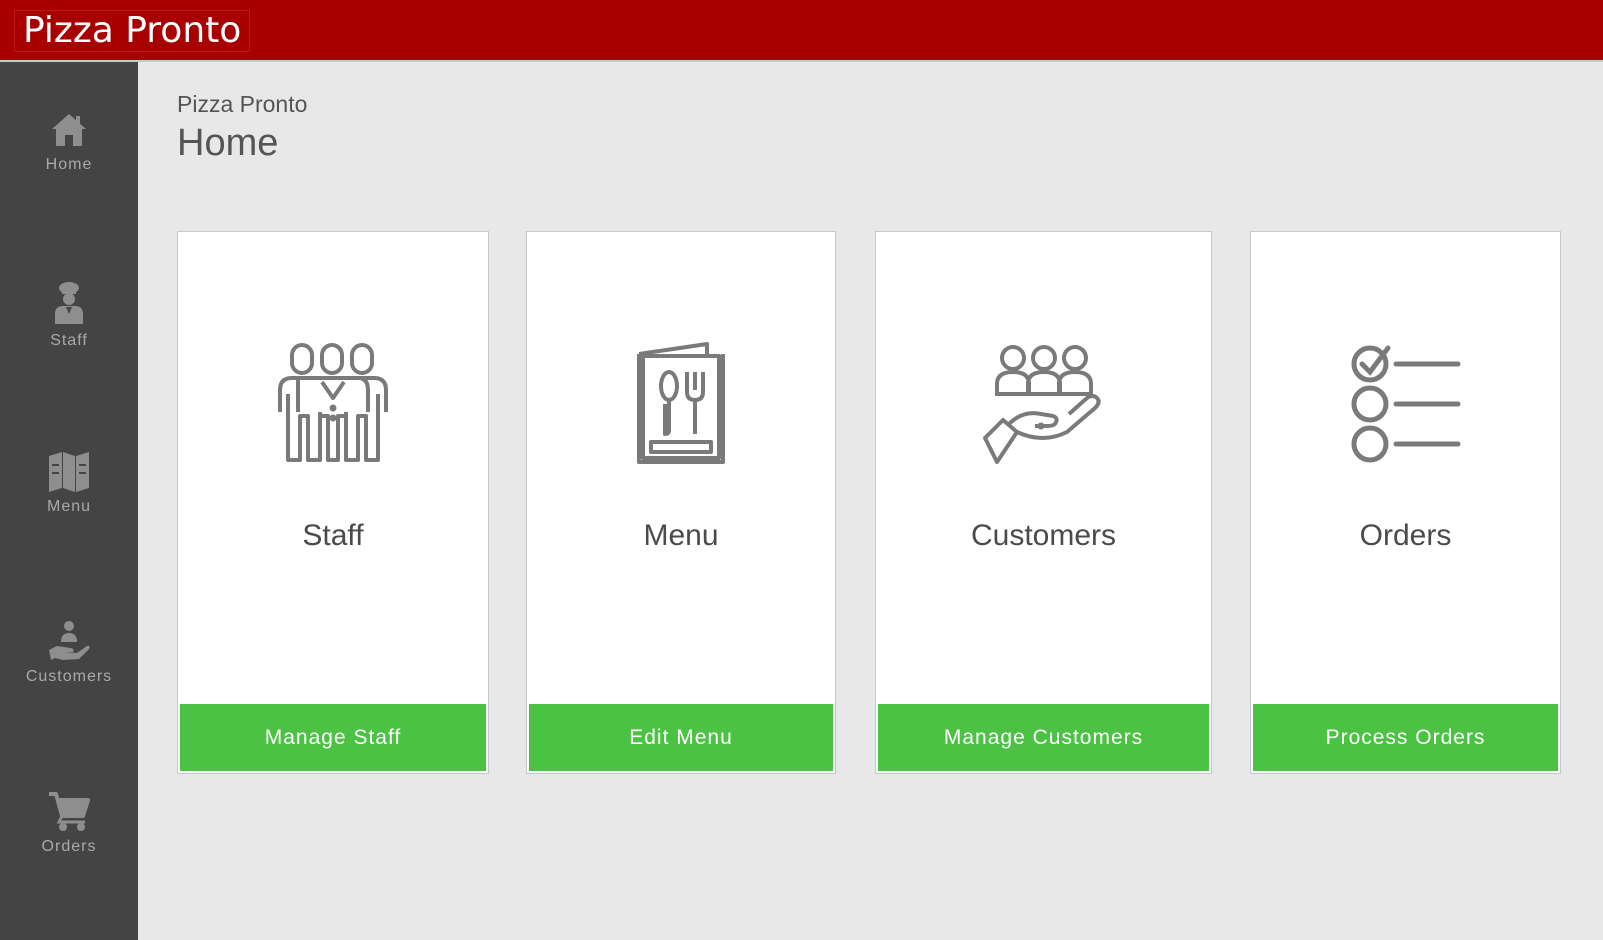 This screenshot has width=1603, height=940. I want to click on staff-group-icon, so click(333, 402).